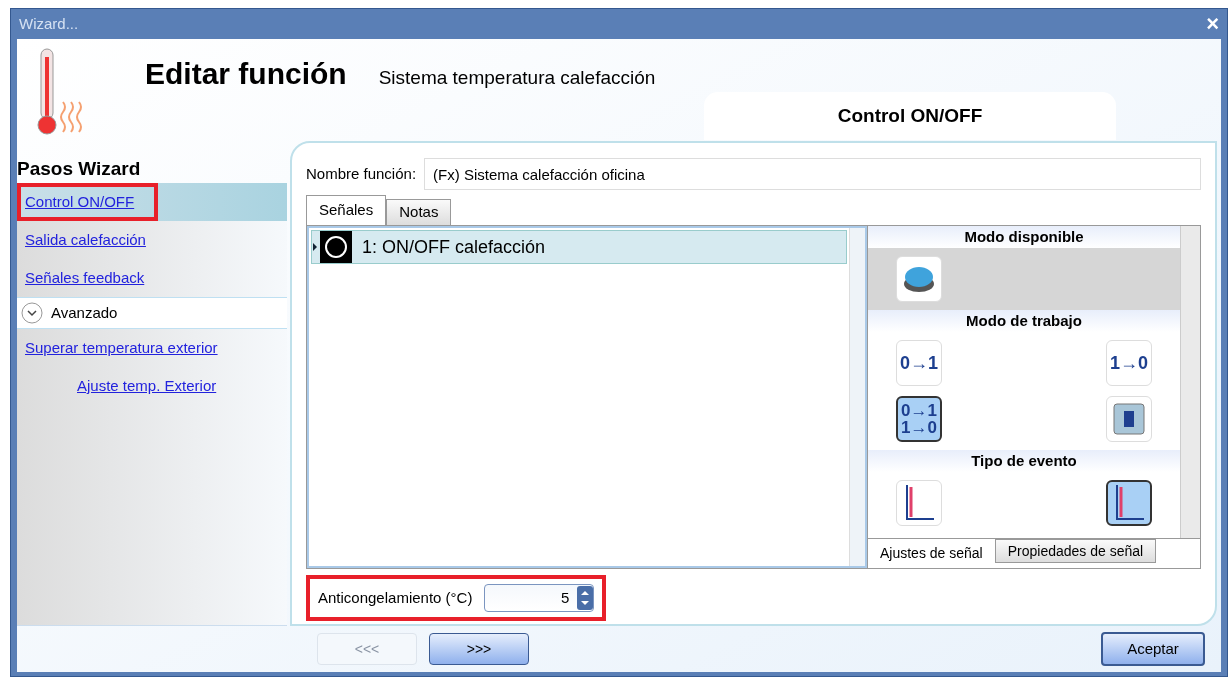  What do you see at coordinates (346, 210) in the screenshot?
I see `tab: Señales` at bounding box center [346, 210].